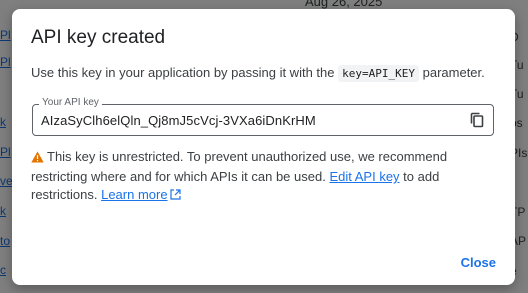  Describe the element at coordinates (477, 120) in the screenshot. I see `copy-icon` at that location.